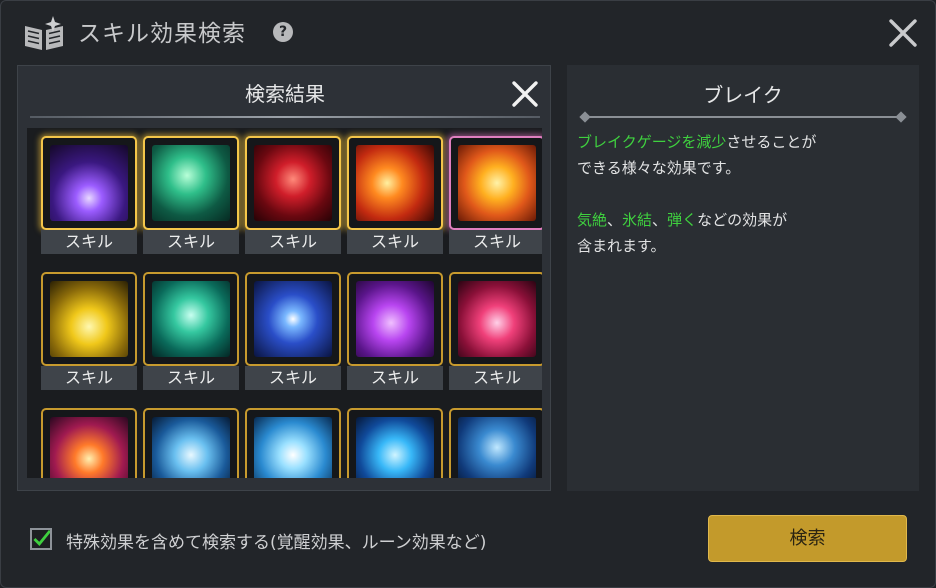  I want to click on highlight-text: 気絶, so click(592, 220).